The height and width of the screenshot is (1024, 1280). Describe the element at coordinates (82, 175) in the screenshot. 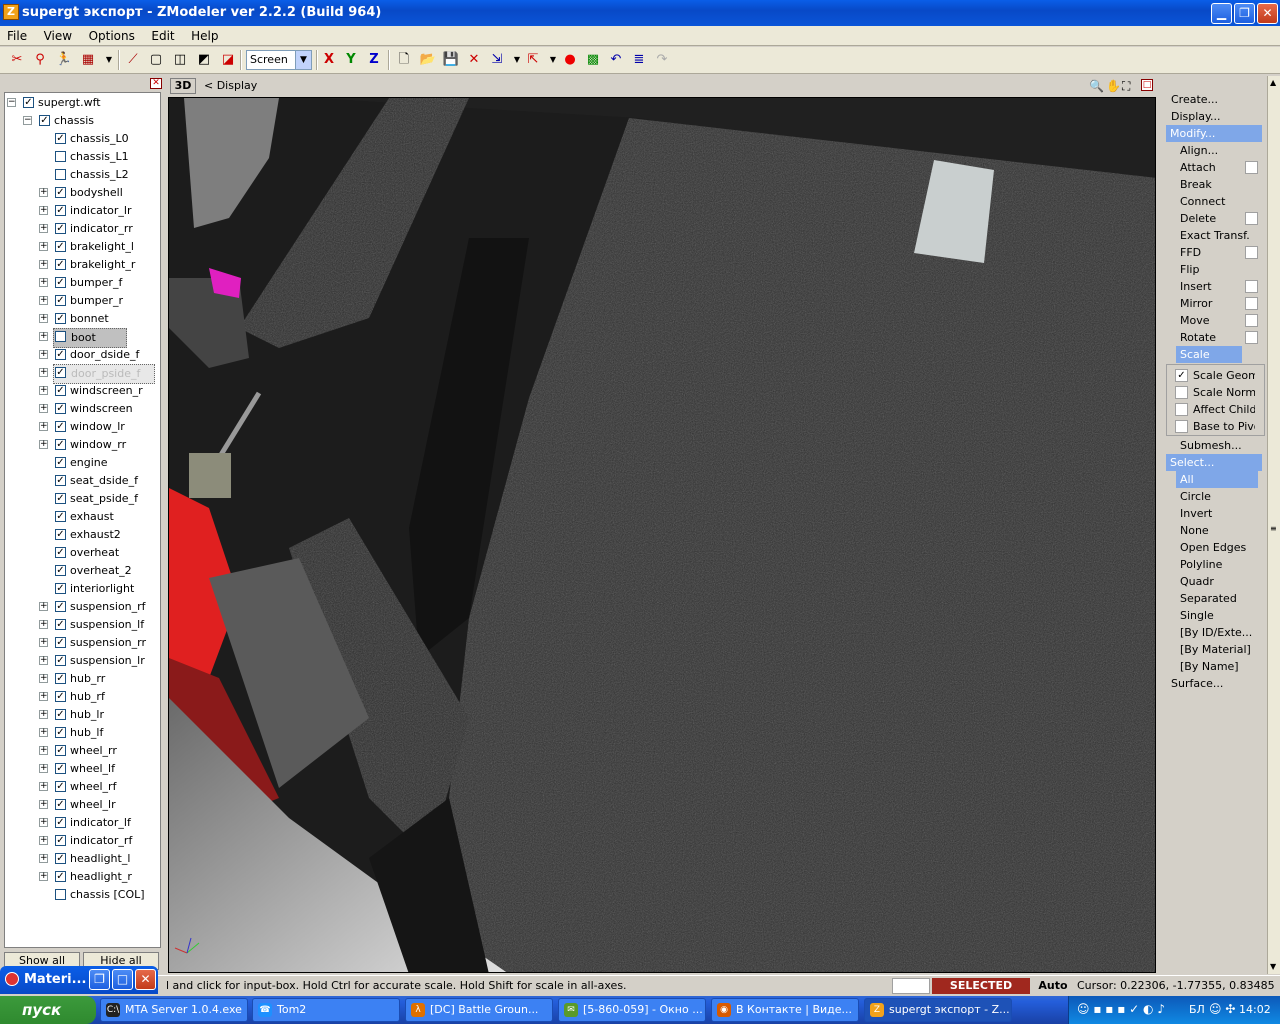

I see `tree-item: chassis_L2` at that location.